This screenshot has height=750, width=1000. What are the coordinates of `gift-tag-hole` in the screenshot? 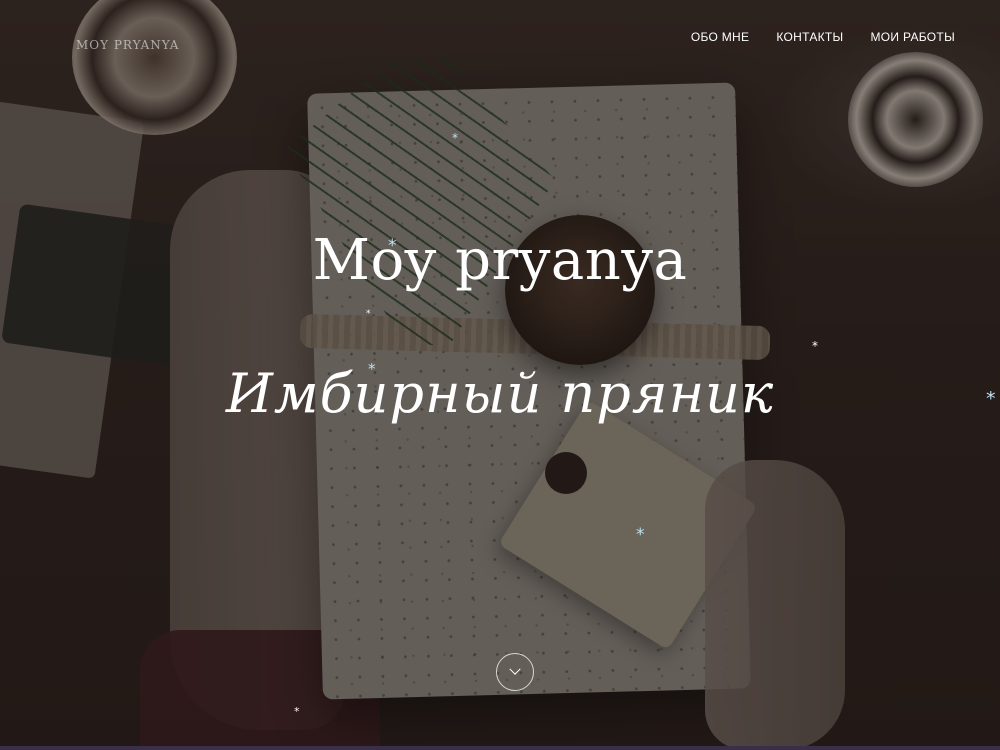 It's located at (566, 473).